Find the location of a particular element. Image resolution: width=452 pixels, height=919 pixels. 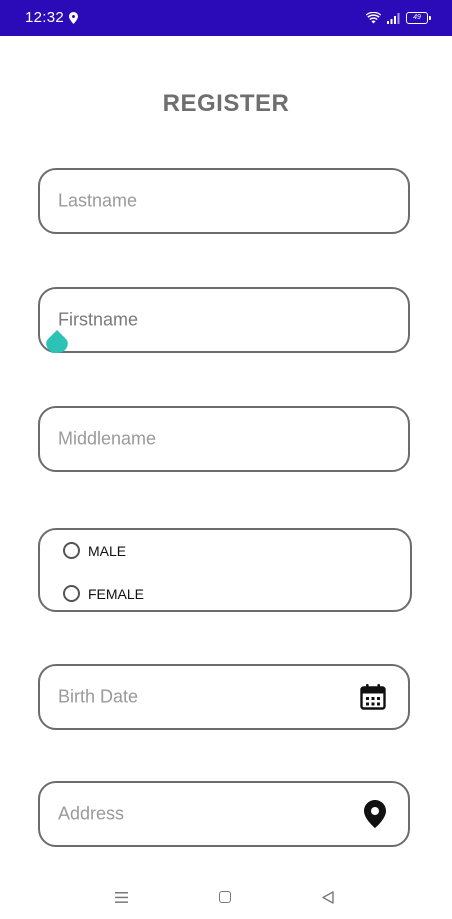

birthdate-field: Birth Date is located at coordinates (224, 697).